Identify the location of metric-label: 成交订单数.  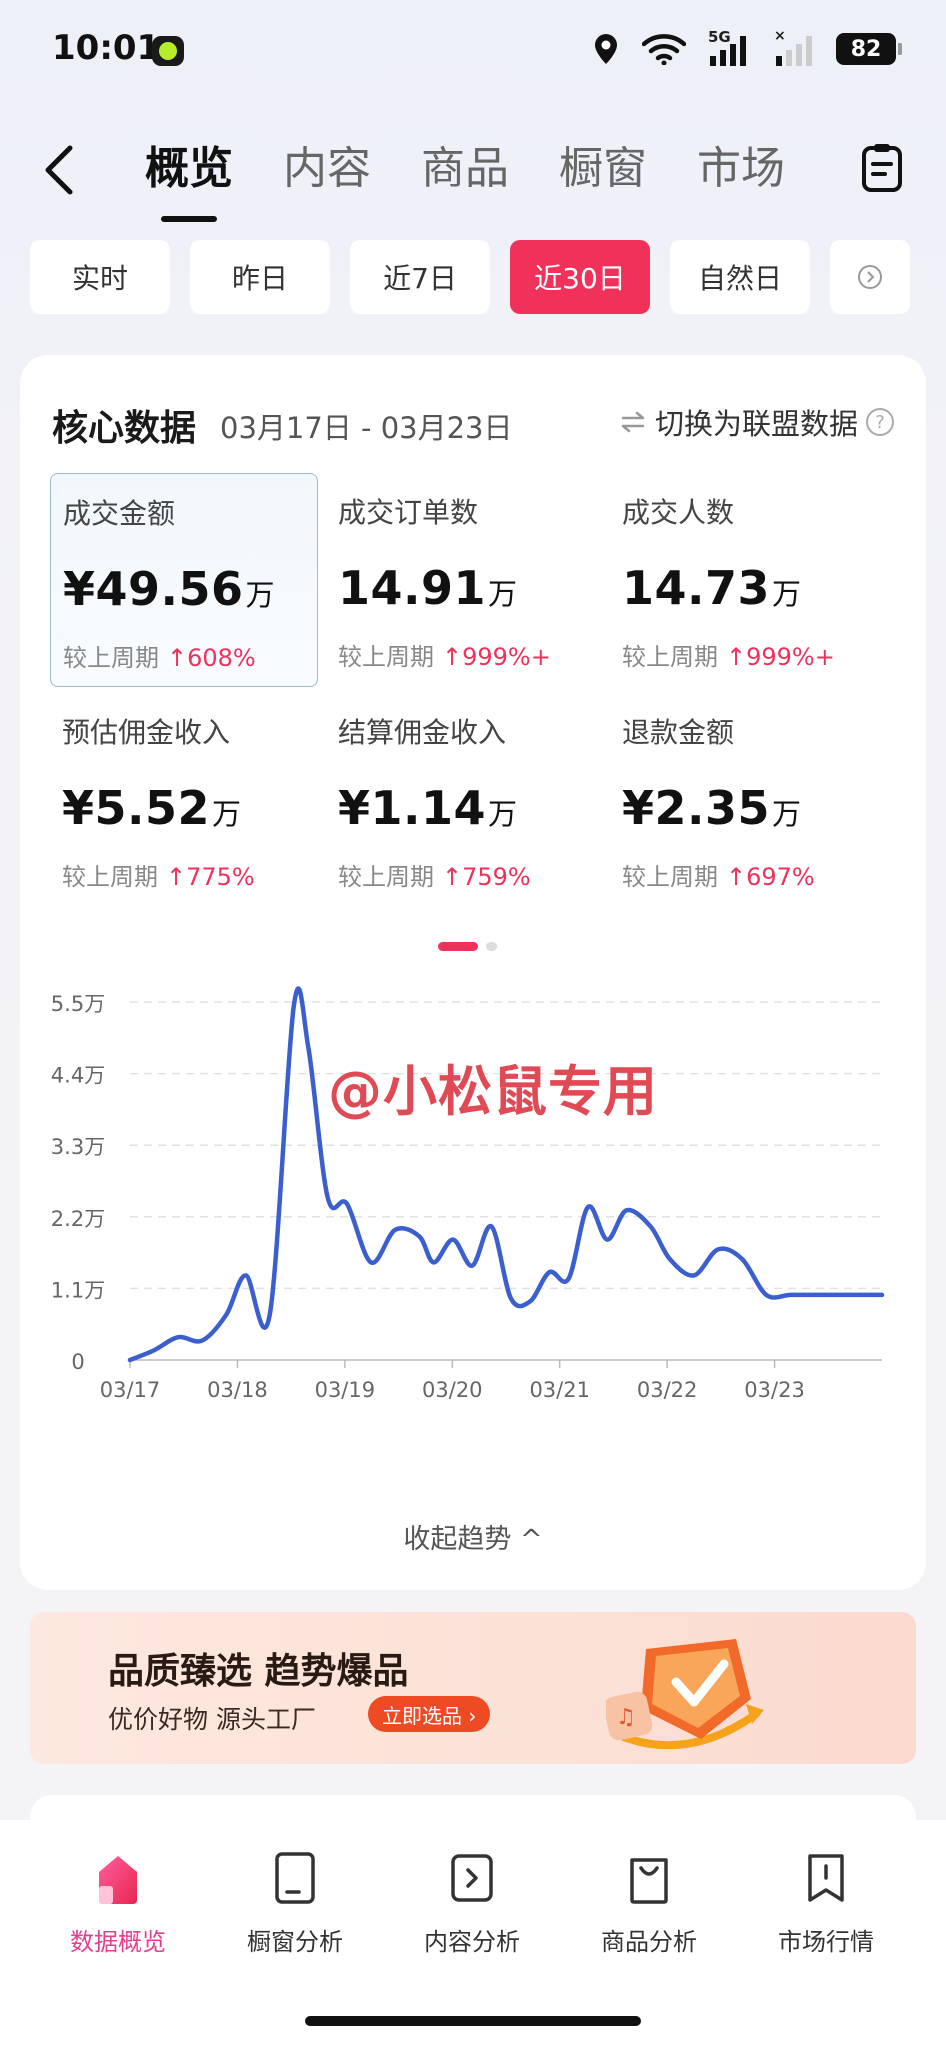
(408, 512).